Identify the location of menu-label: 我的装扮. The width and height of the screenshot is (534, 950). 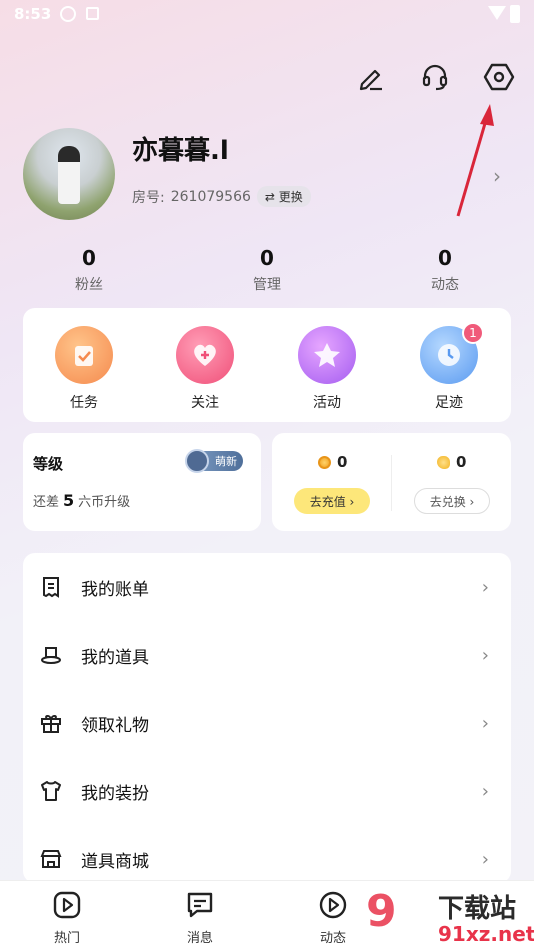
(115, 793).